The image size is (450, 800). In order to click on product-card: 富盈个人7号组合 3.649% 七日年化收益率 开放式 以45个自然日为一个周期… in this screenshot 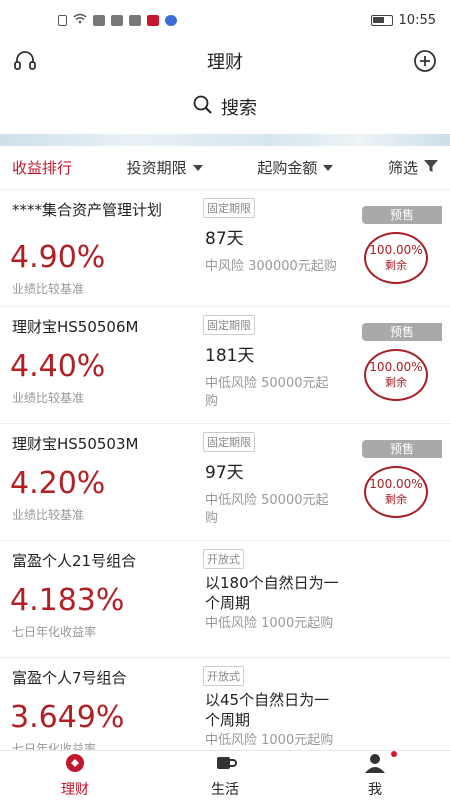, I will do `click(225, 704)`.